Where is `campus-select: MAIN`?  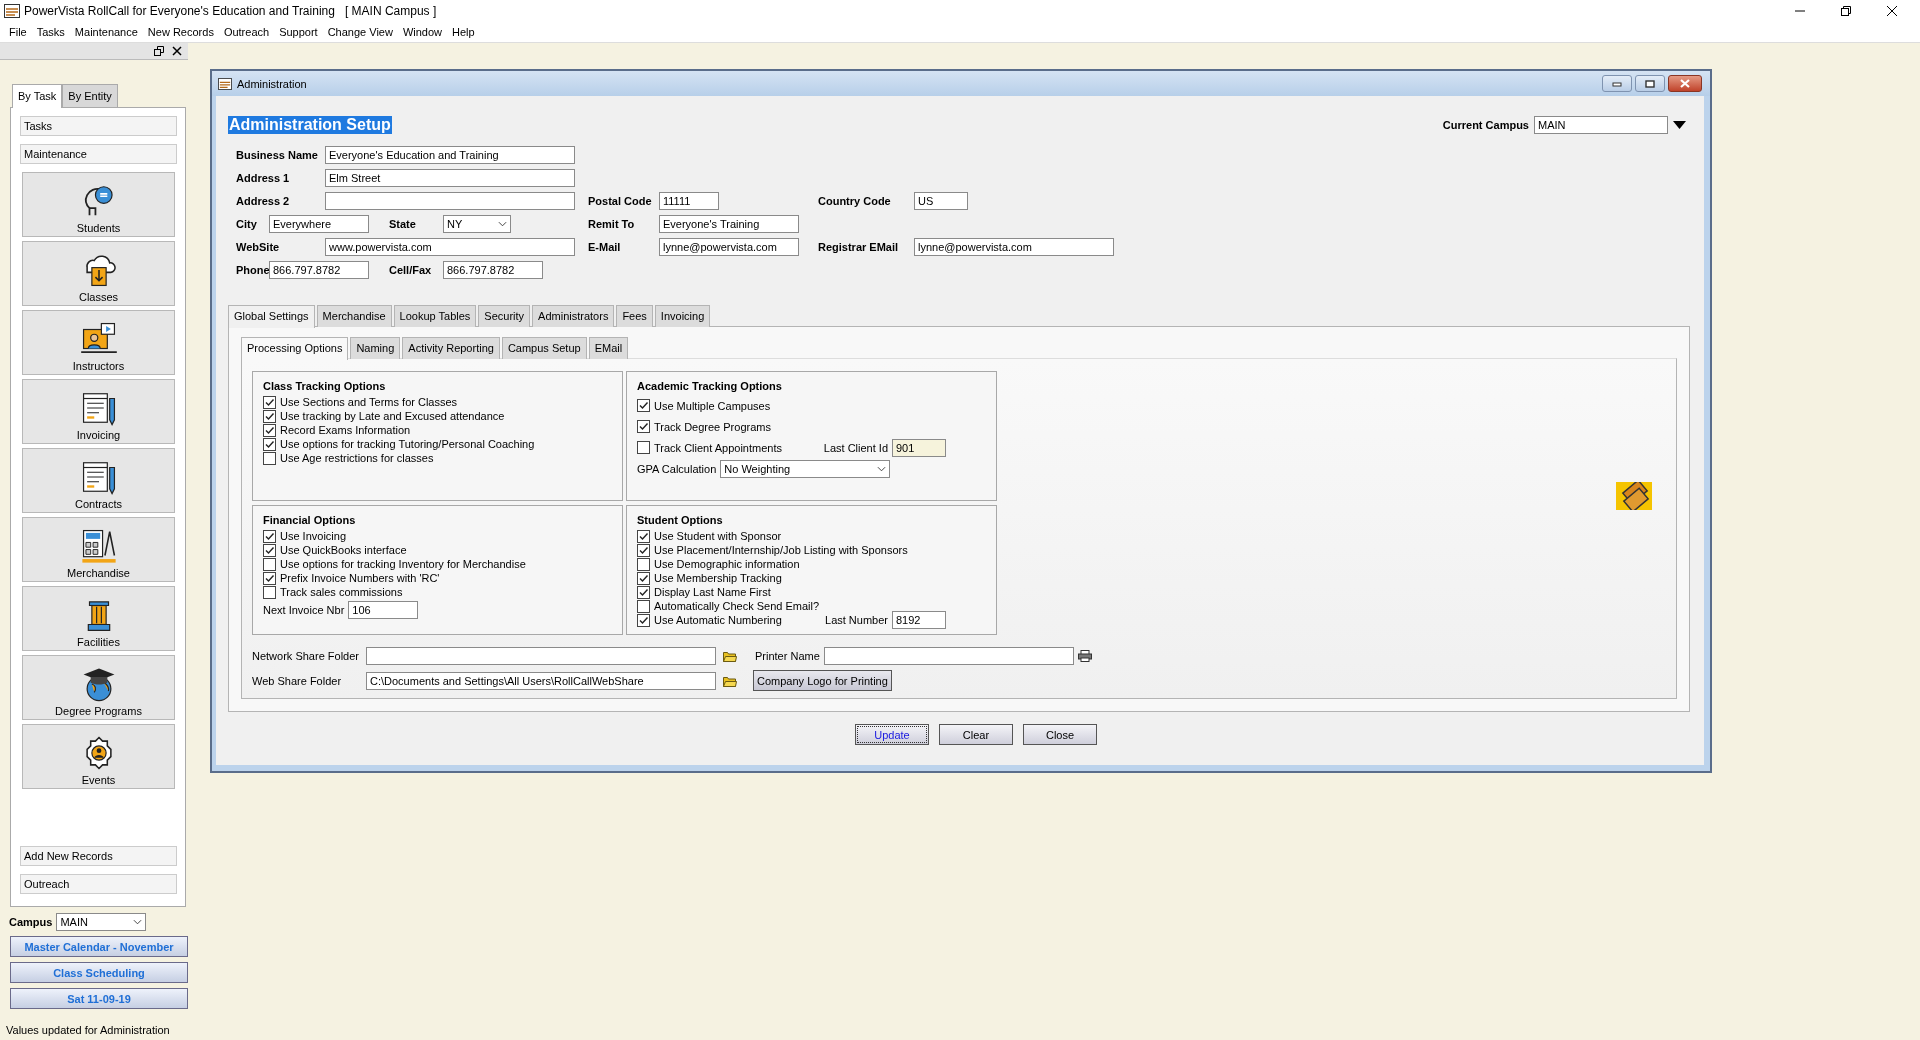 campus-select: MAIN is located at coordinates (101, 922).